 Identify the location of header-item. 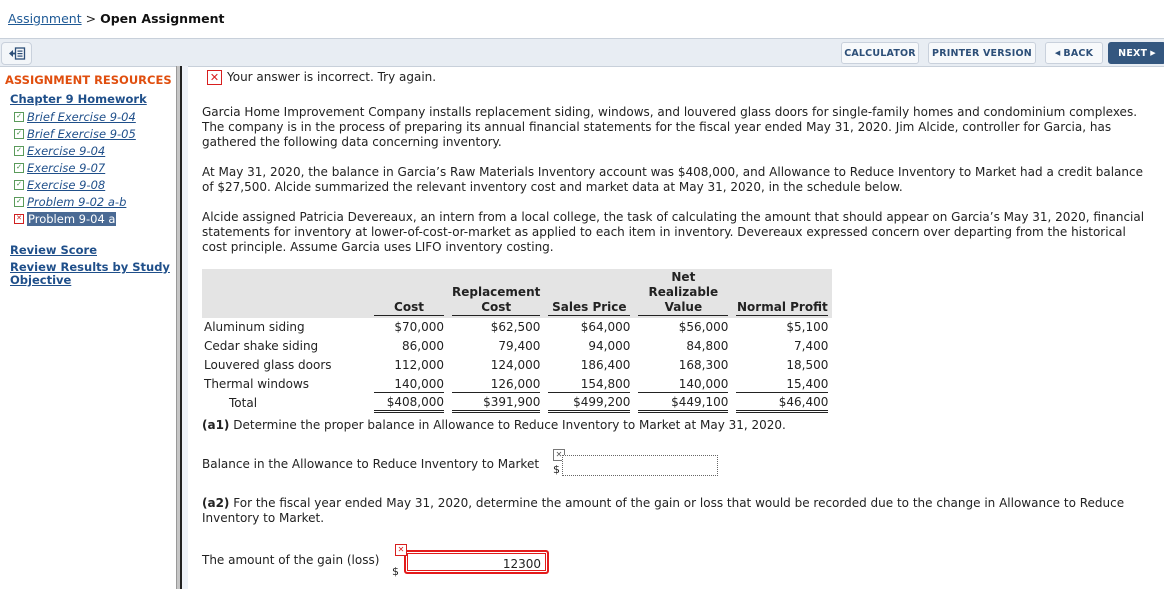
(286, 293).